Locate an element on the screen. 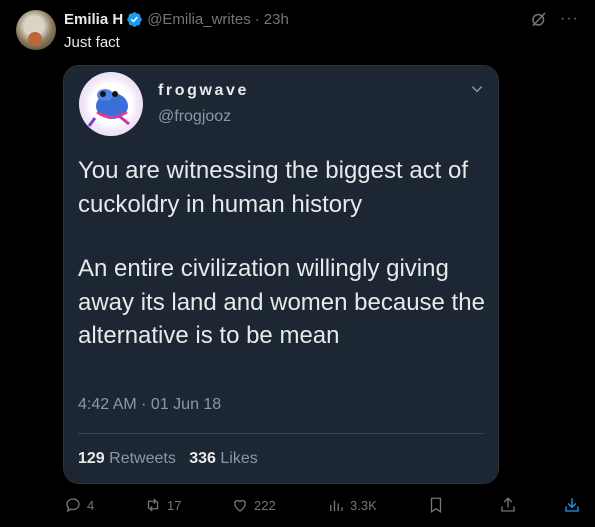  quoted-retweets-label: Retweets is located at coordinates (142, 458).